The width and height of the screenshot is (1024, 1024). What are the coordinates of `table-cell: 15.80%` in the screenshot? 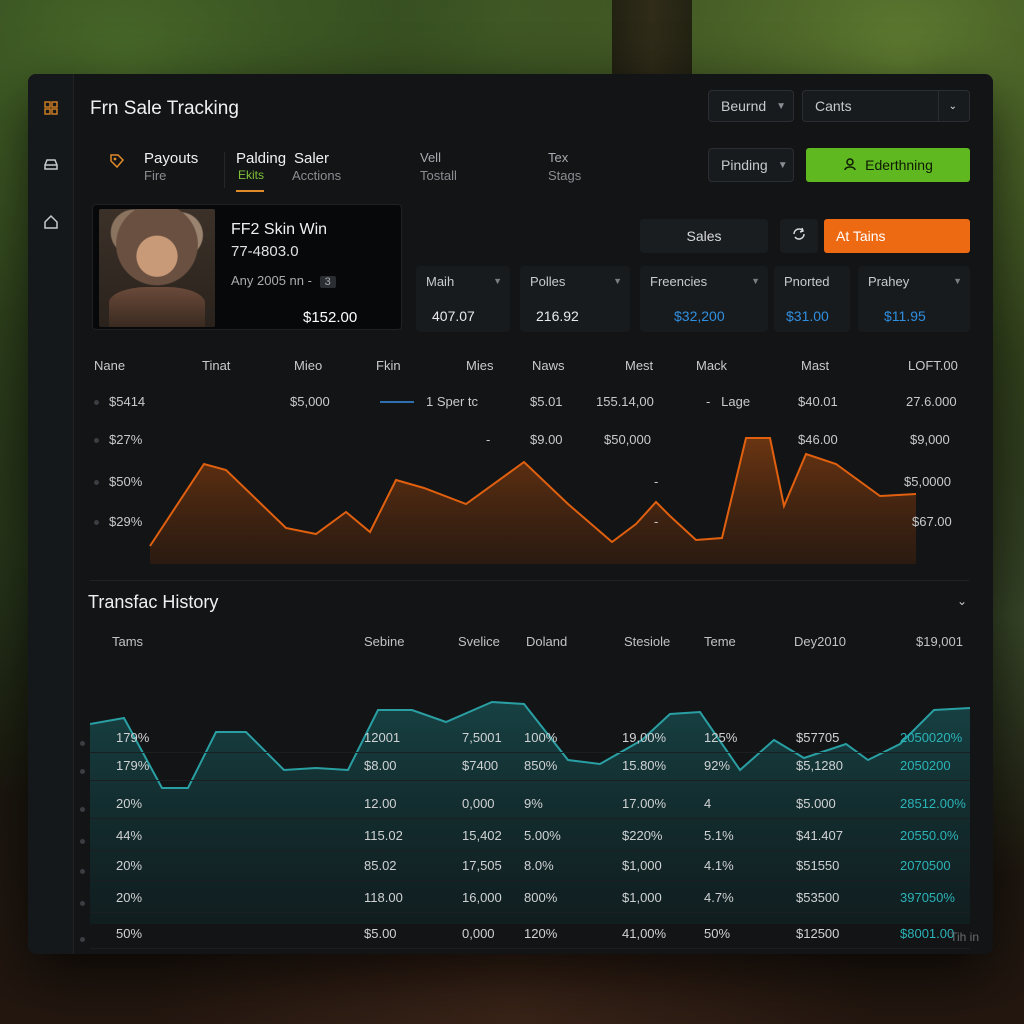 It's located at (644, 765).